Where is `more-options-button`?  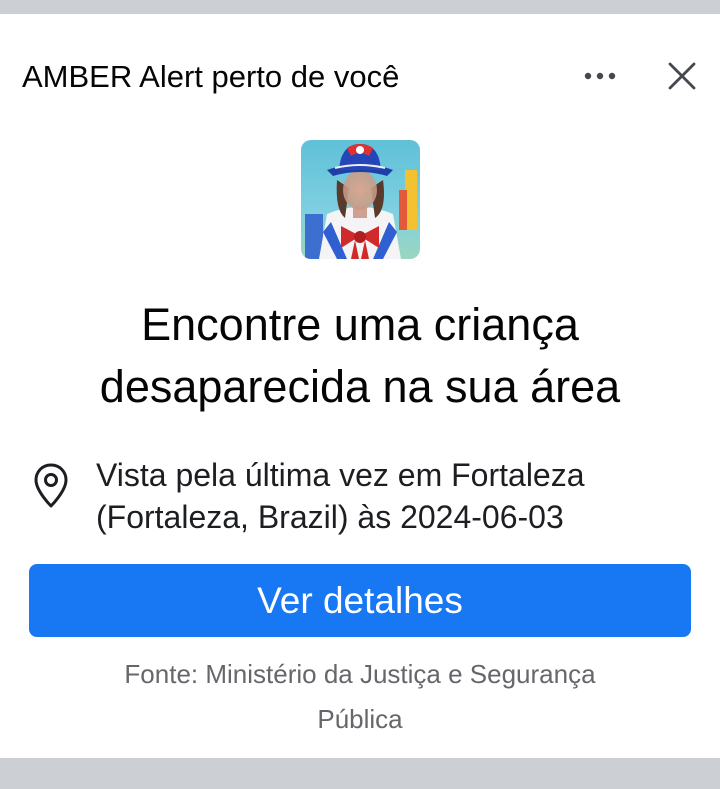 more-options-button is located at coordinates (600, 76).